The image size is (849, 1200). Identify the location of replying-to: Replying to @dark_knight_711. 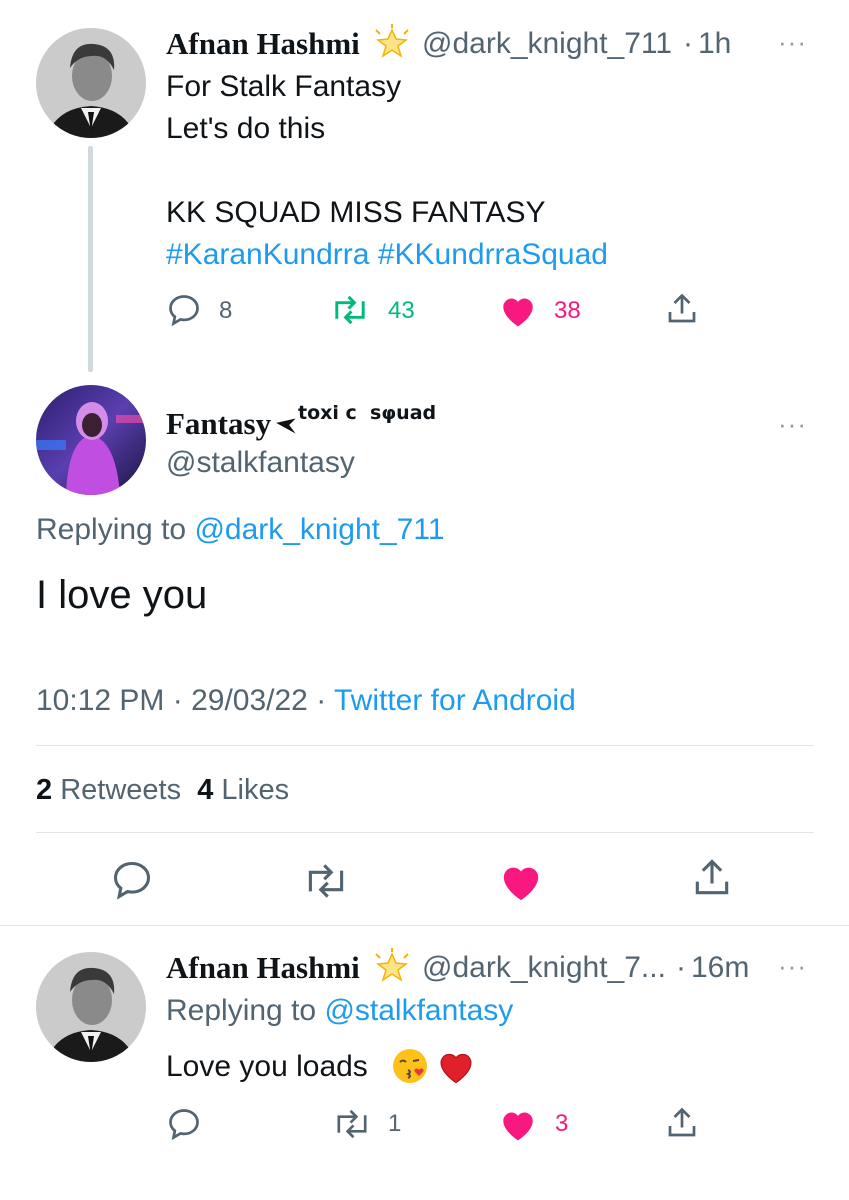
(240, 530).